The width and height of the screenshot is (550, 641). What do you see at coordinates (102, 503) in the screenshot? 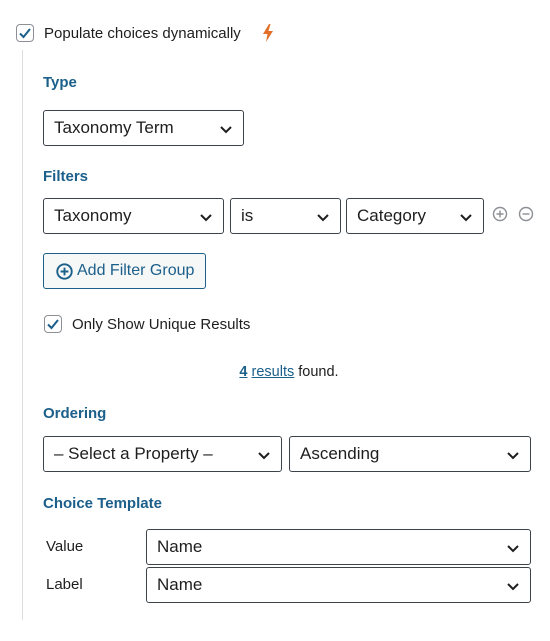
I see `choice-template-heading: Choice Template` at bounding box center [102, 503].